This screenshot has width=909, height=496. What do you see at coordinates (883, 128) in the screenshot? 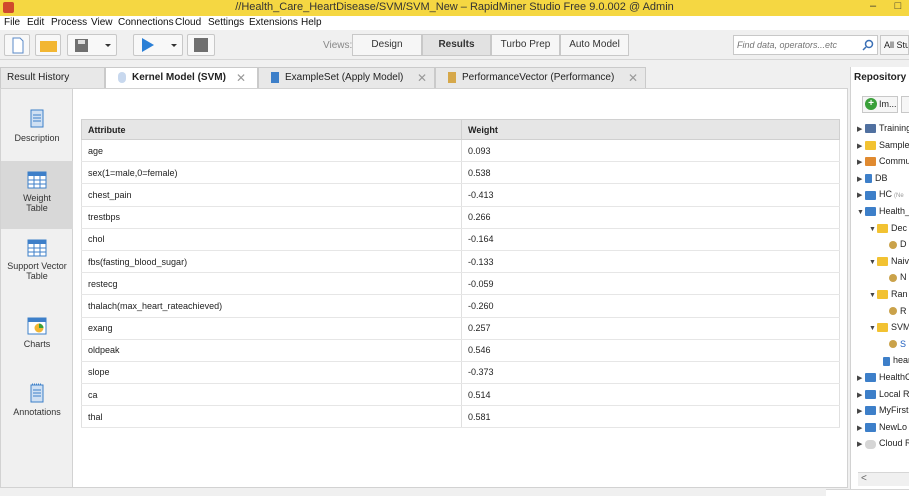
I see `repository-item: ▶ Training` at bounding box center [883, 128].